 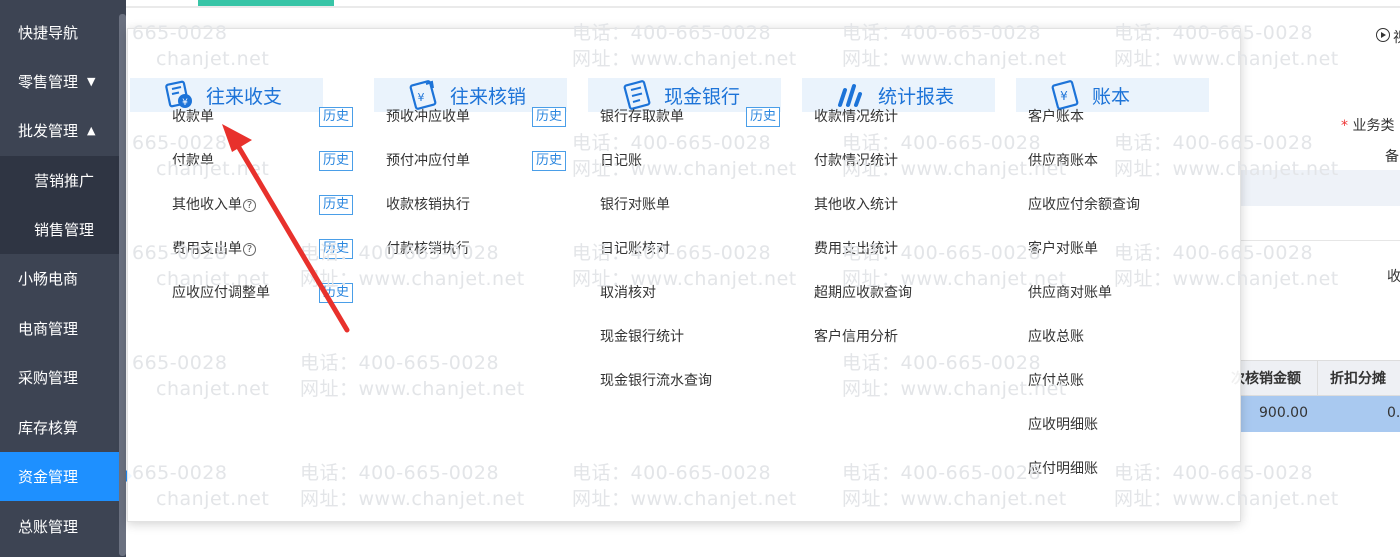 What do you see at coordinates (856, 117) in the screenshot?
I see `menu-item-receipt-stats: 收款情况统计` at bounding box center [856, 117].